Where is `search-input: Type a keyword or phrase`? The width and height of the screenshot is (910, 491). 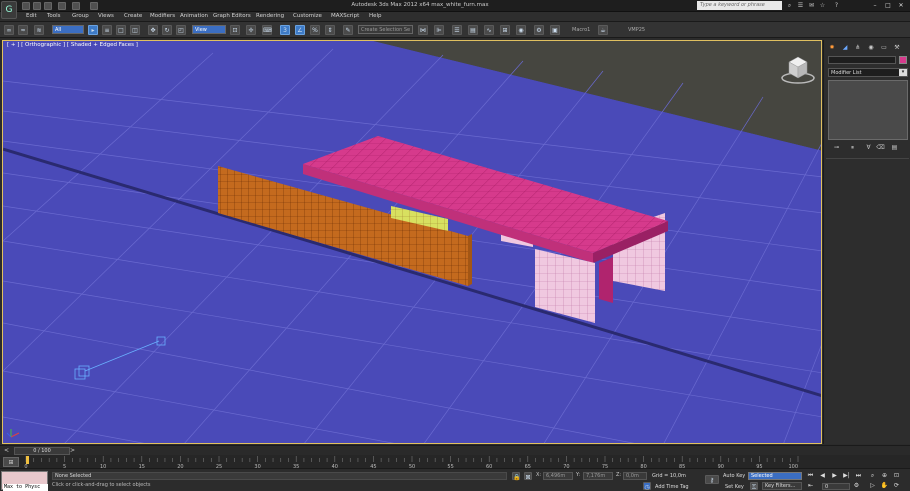
search-input: Type a keyword or phrase is located at coordinates (739, 5).